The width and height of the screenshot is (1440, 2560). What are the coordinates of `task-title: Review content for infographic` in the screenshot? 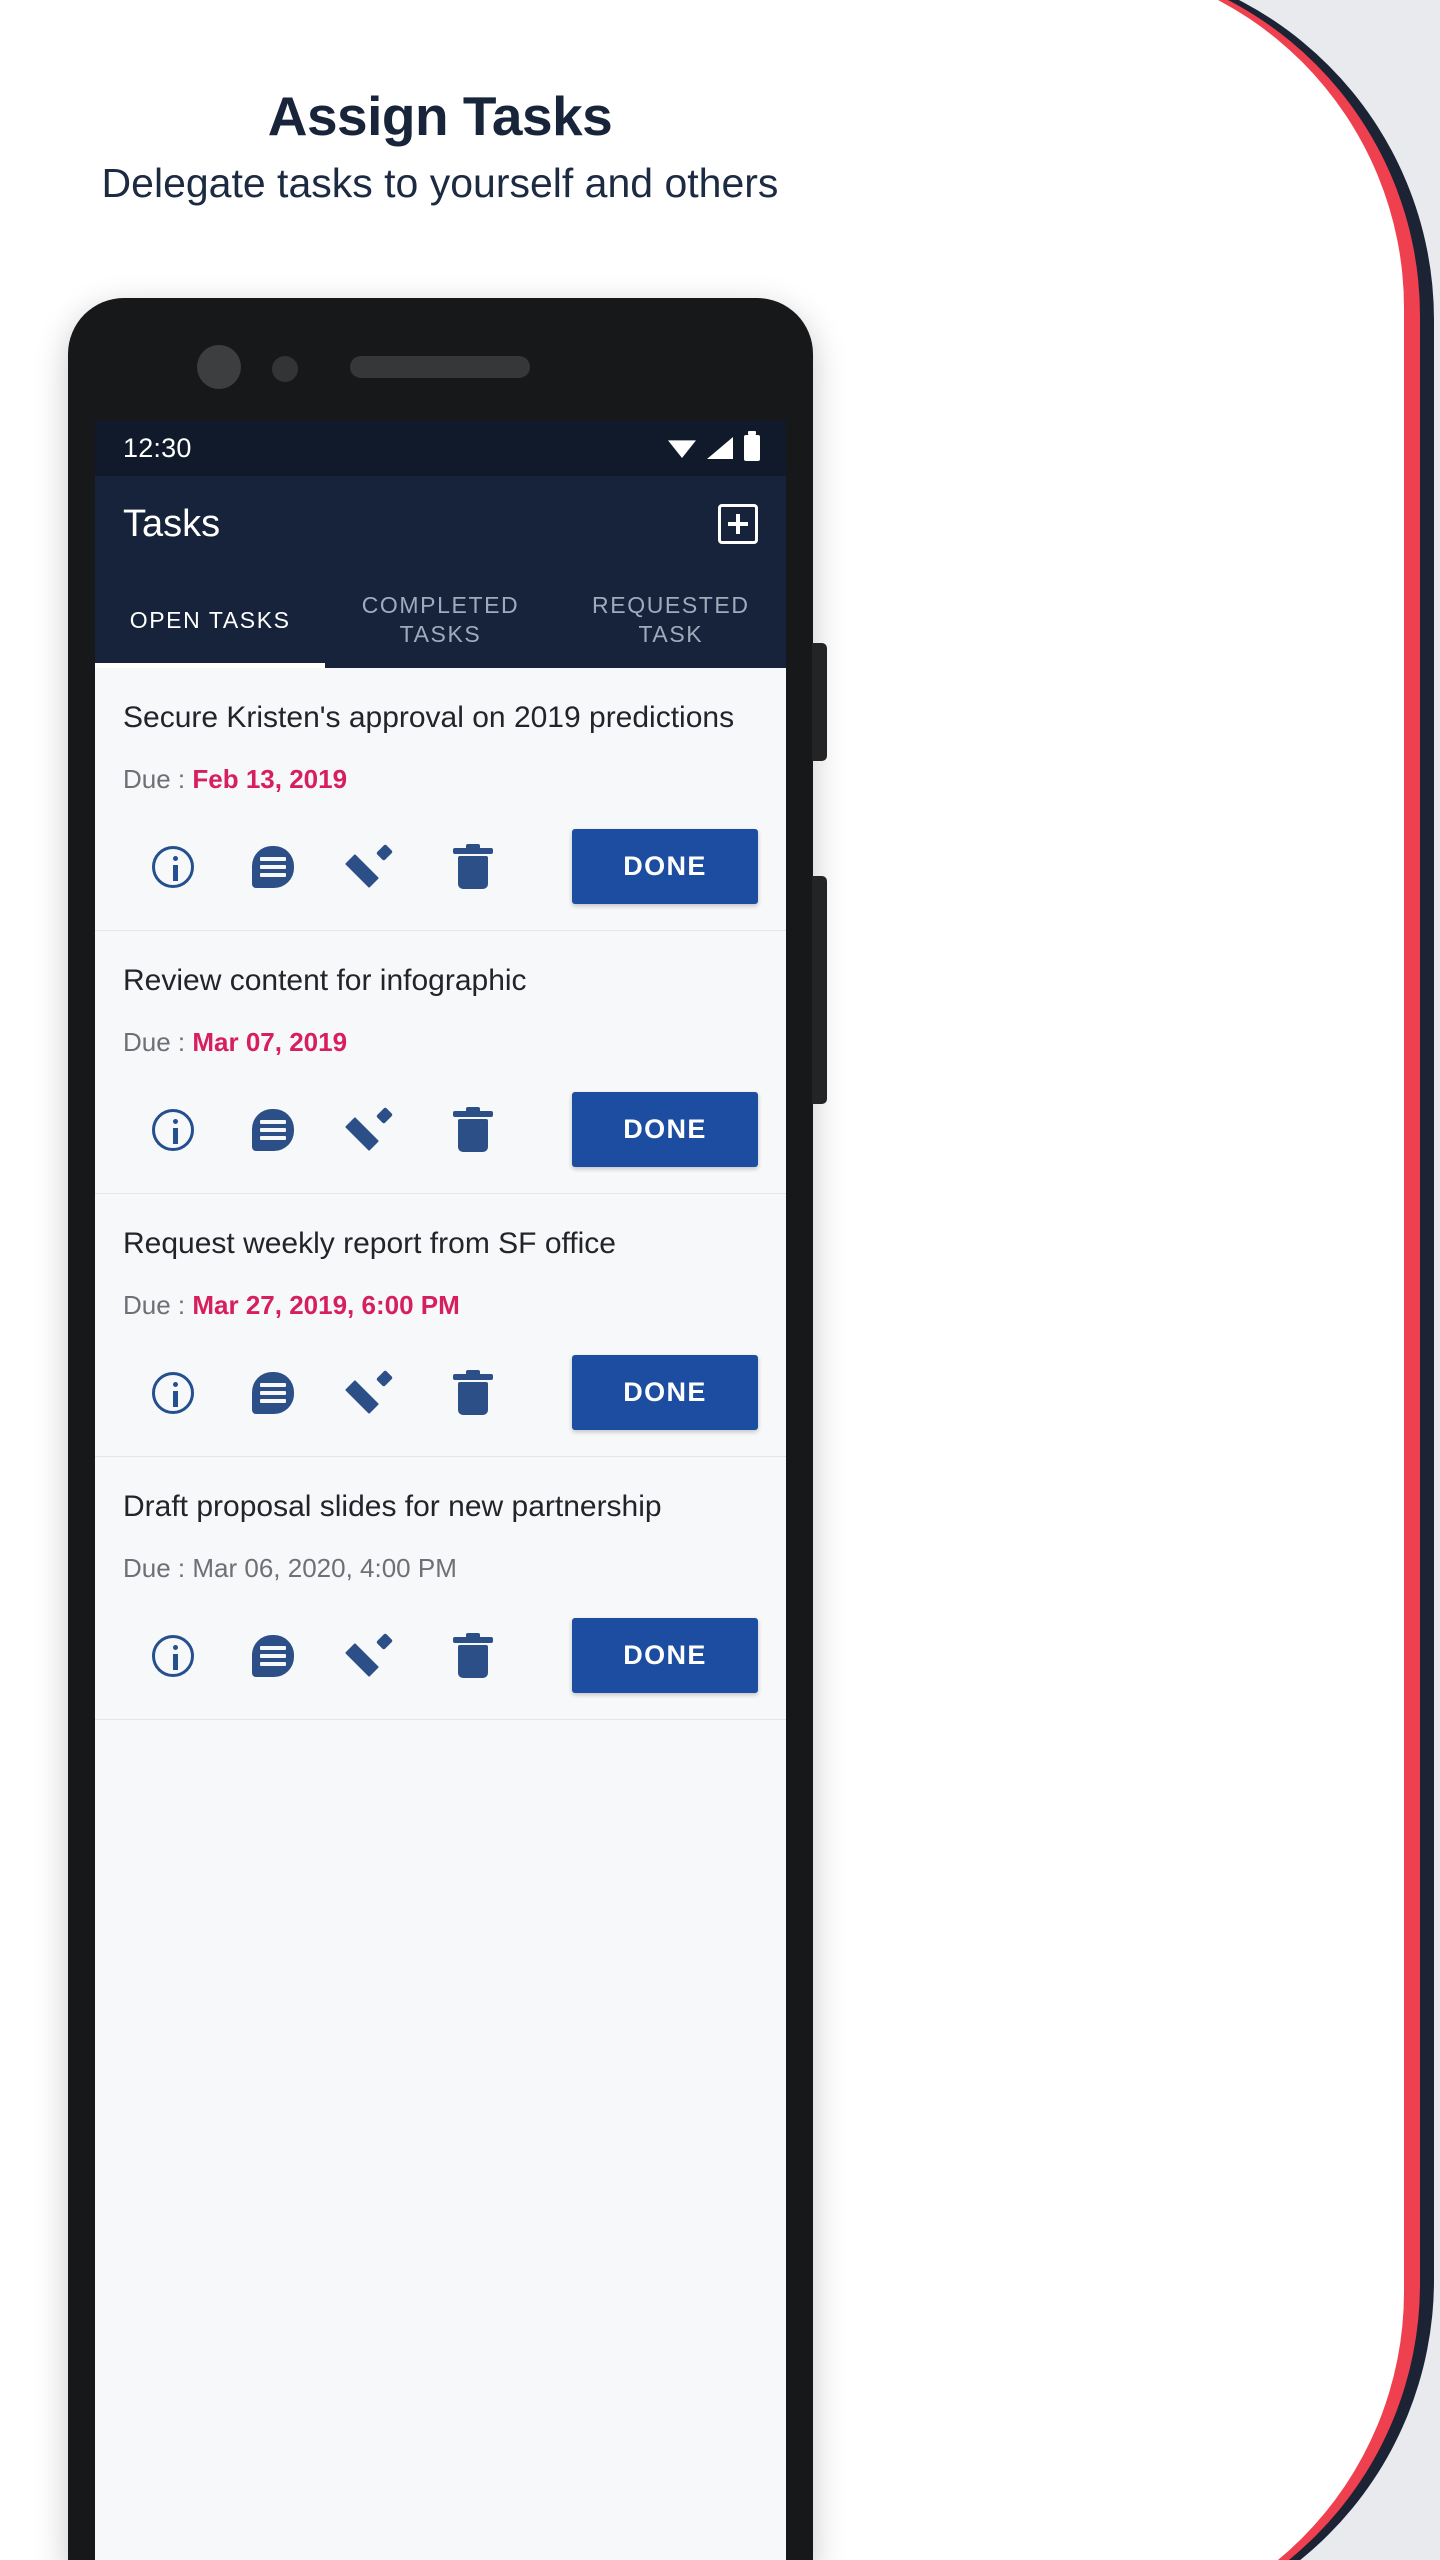 It's located at (325, 980).